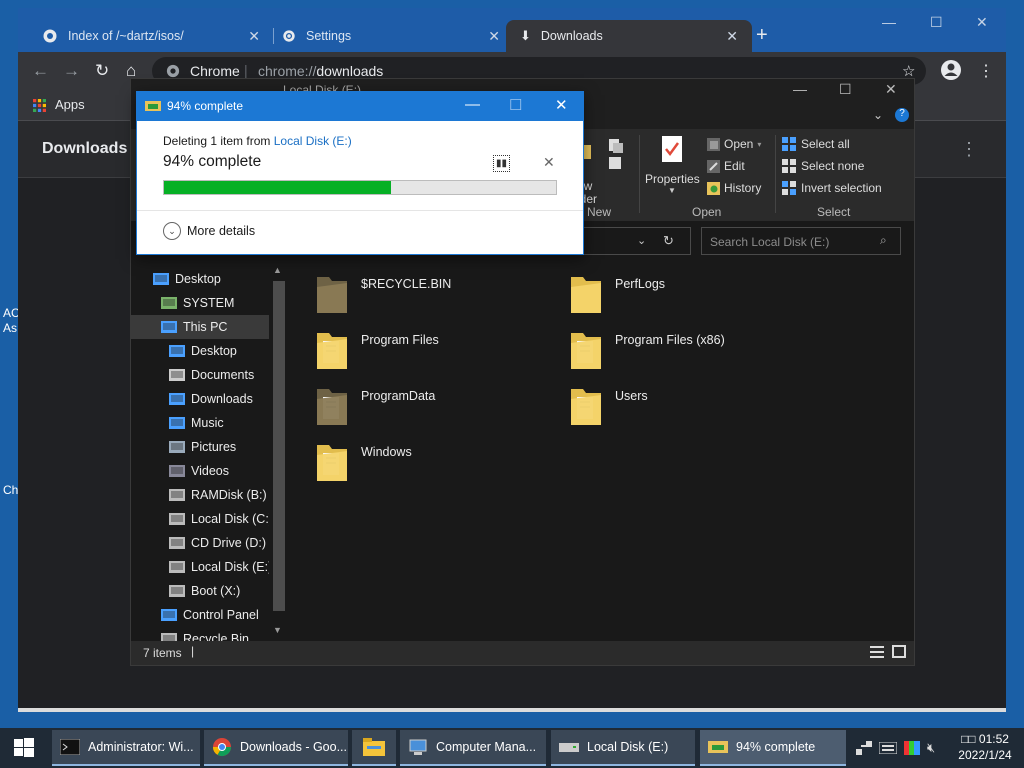 The height and width of the screenshot is (768, 1024). I want to click on sidebar-item-label: Videos, so click(210, 471).